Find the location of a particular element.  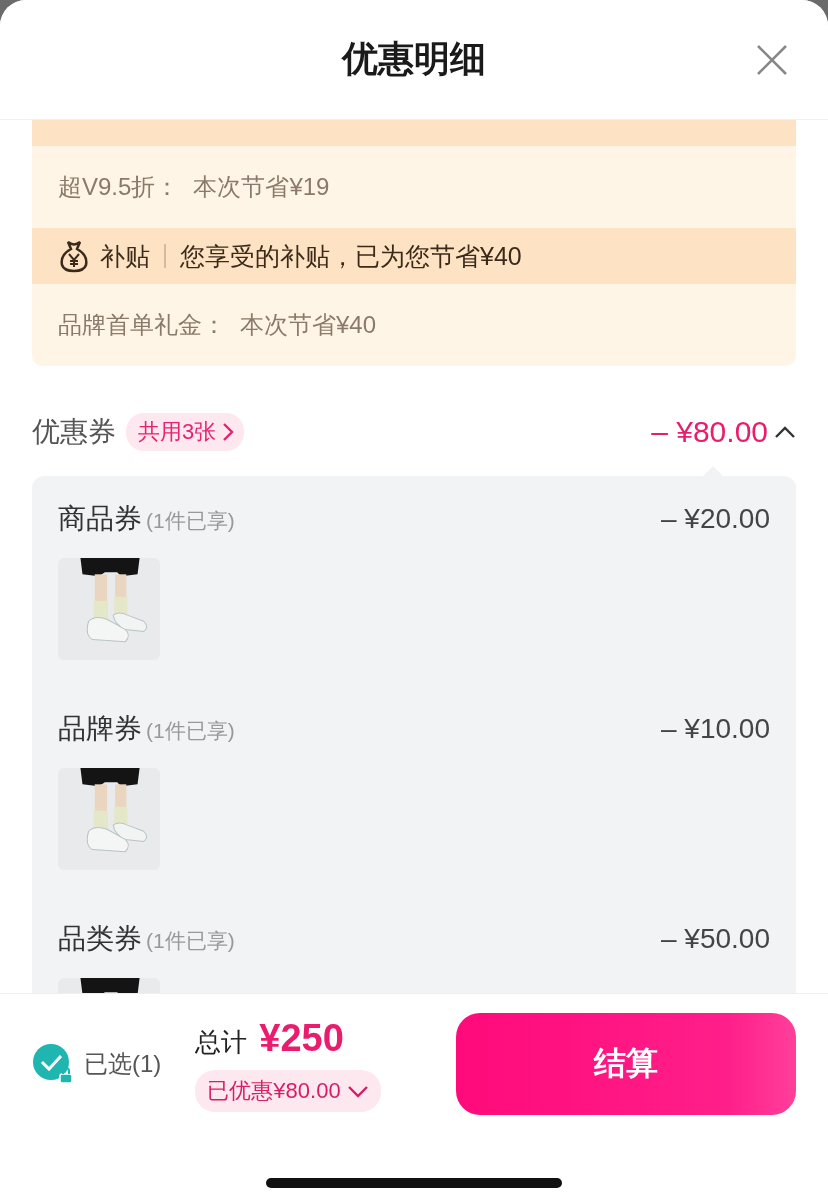

coupon-amount: – ¥10.00 is located at coordinates (715, 729).